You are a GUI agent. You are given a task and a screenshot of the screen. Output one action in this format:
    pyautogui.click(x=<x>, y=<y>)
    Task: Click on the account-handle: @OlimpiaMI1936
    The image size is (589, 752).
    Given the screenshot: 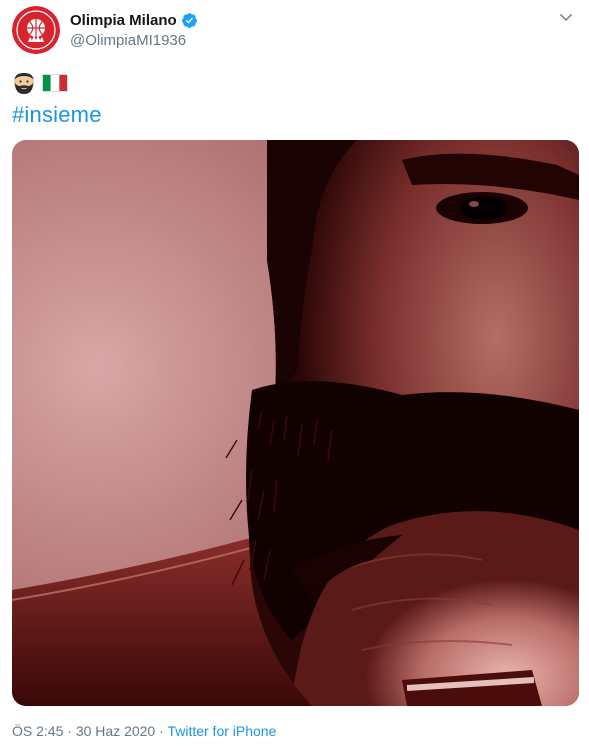 What is the action you would take?
    pyautogui.click(x=134, y=40)
    